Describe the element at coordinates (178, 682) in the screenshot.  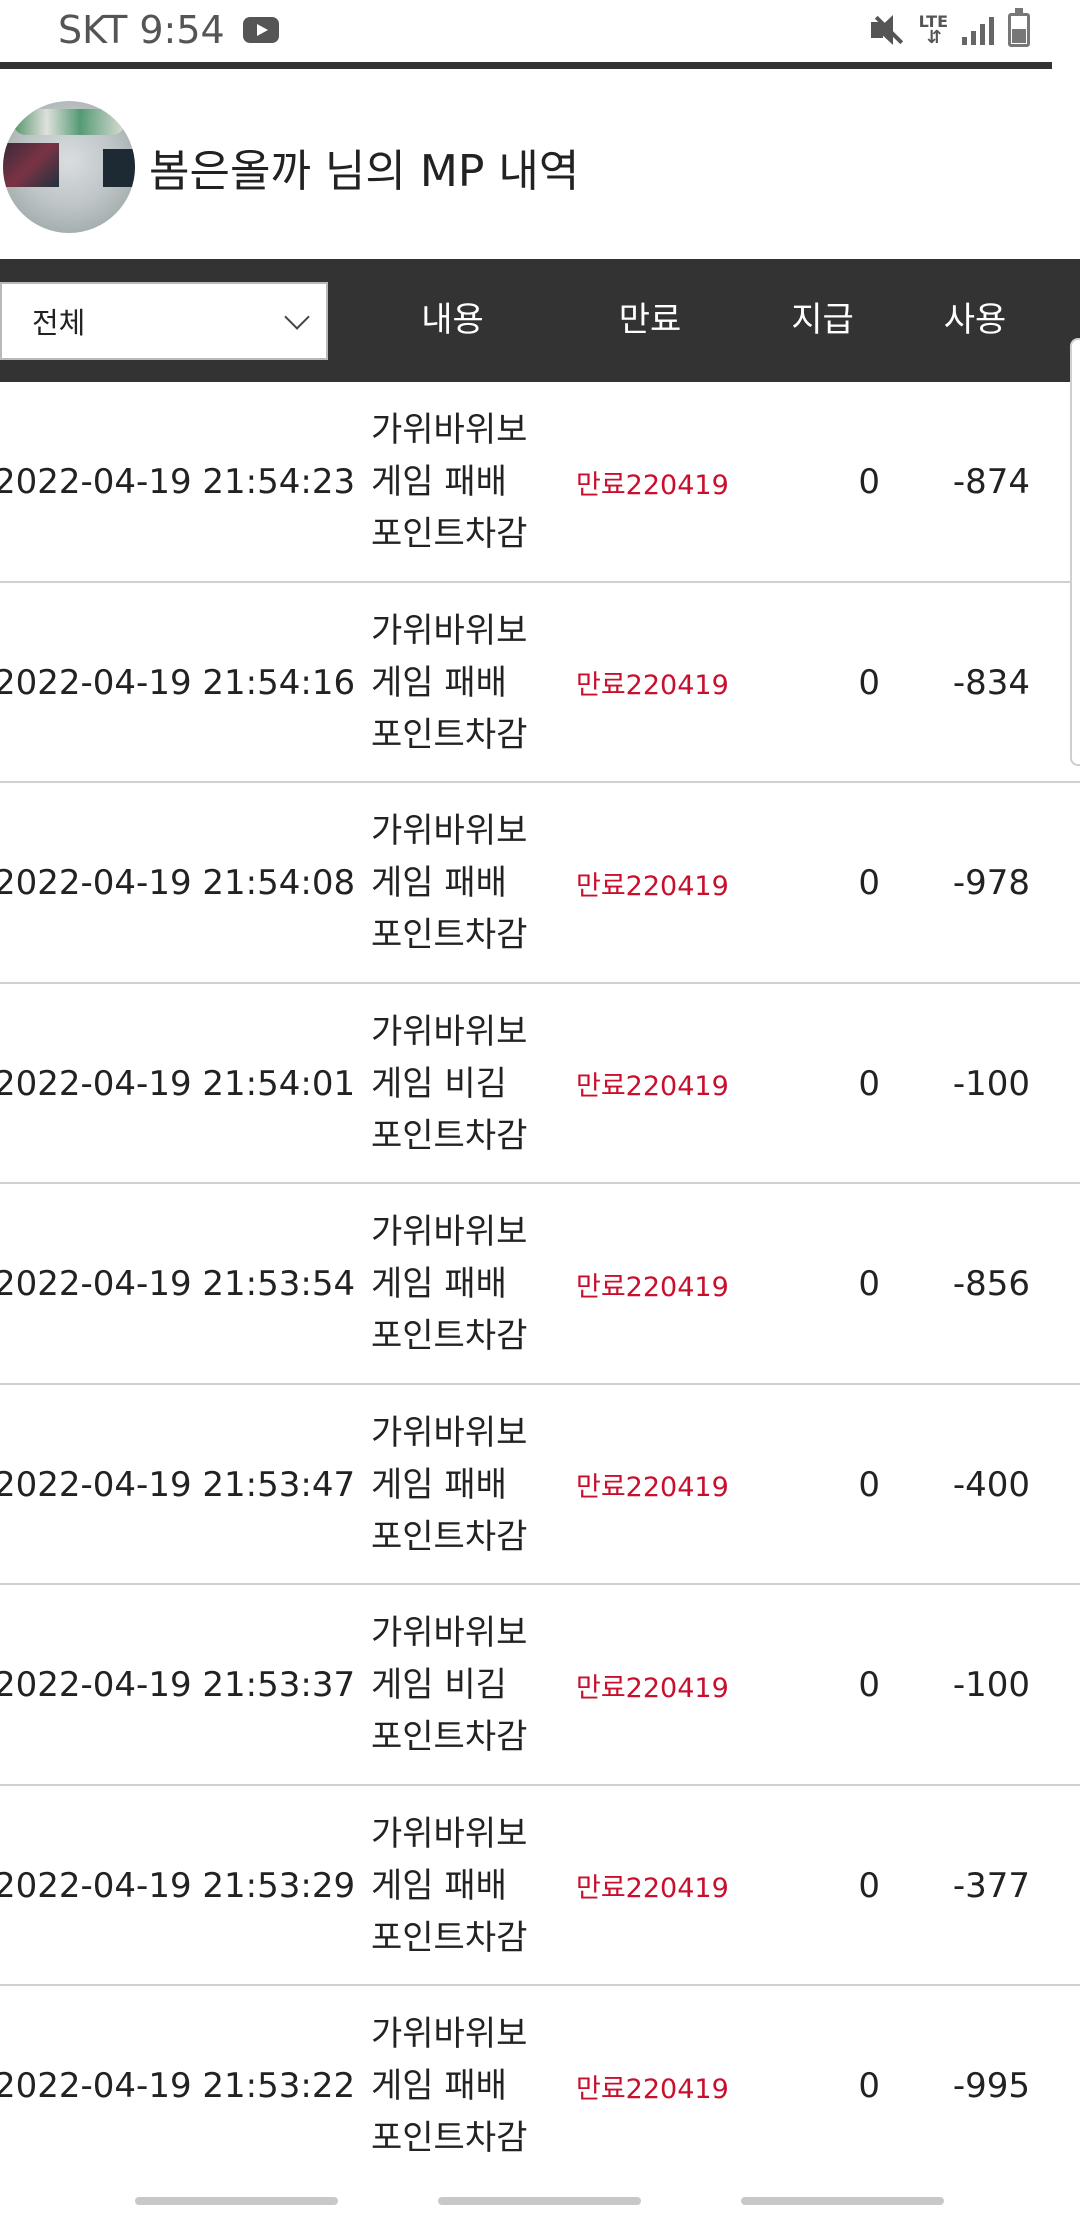
I see `row-datetime: 2022-04-19 21:54:16` at that location.